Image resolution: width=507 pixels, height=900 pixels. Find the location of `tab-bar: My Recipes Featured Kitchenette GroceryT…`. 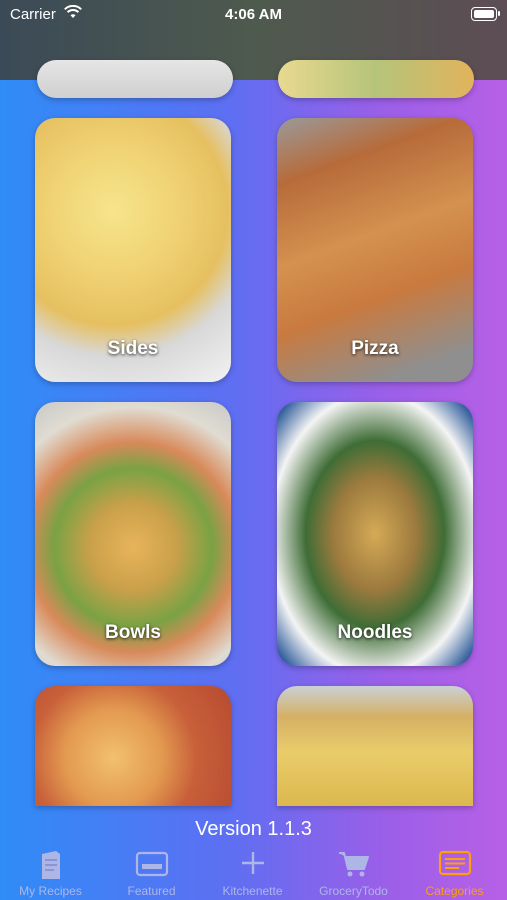

tab-bar: My Recipes Featured Kitchenette GroceryT… is located at coordinates (253, 872).